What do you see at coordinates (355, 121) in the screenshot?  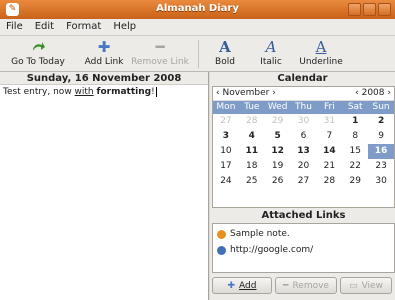 I see `calendar-day: 1` at bounding box center [355, 121].